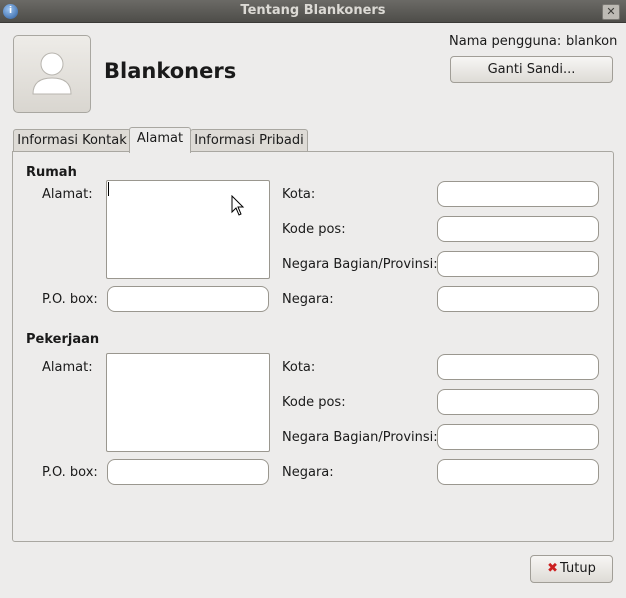 The image size is (626, 598). What do you see at coordinates (518, 194) in the screenshot?
I see `home-city-input` at bounding box center [518, 194].